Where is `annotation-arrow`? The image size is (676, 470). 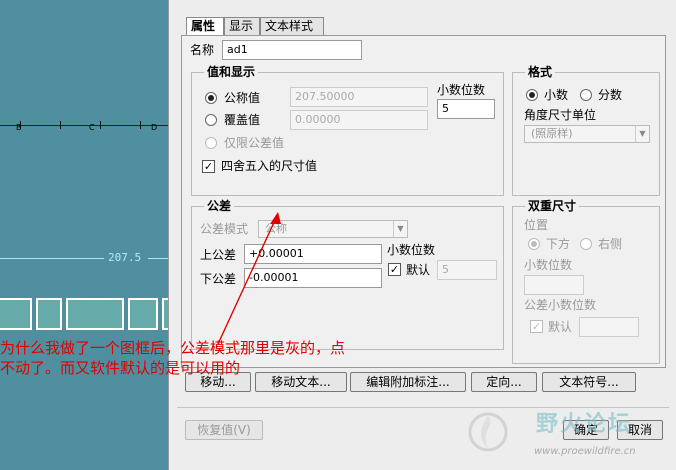
annotation-arrow is located at coordinates (249, 278).